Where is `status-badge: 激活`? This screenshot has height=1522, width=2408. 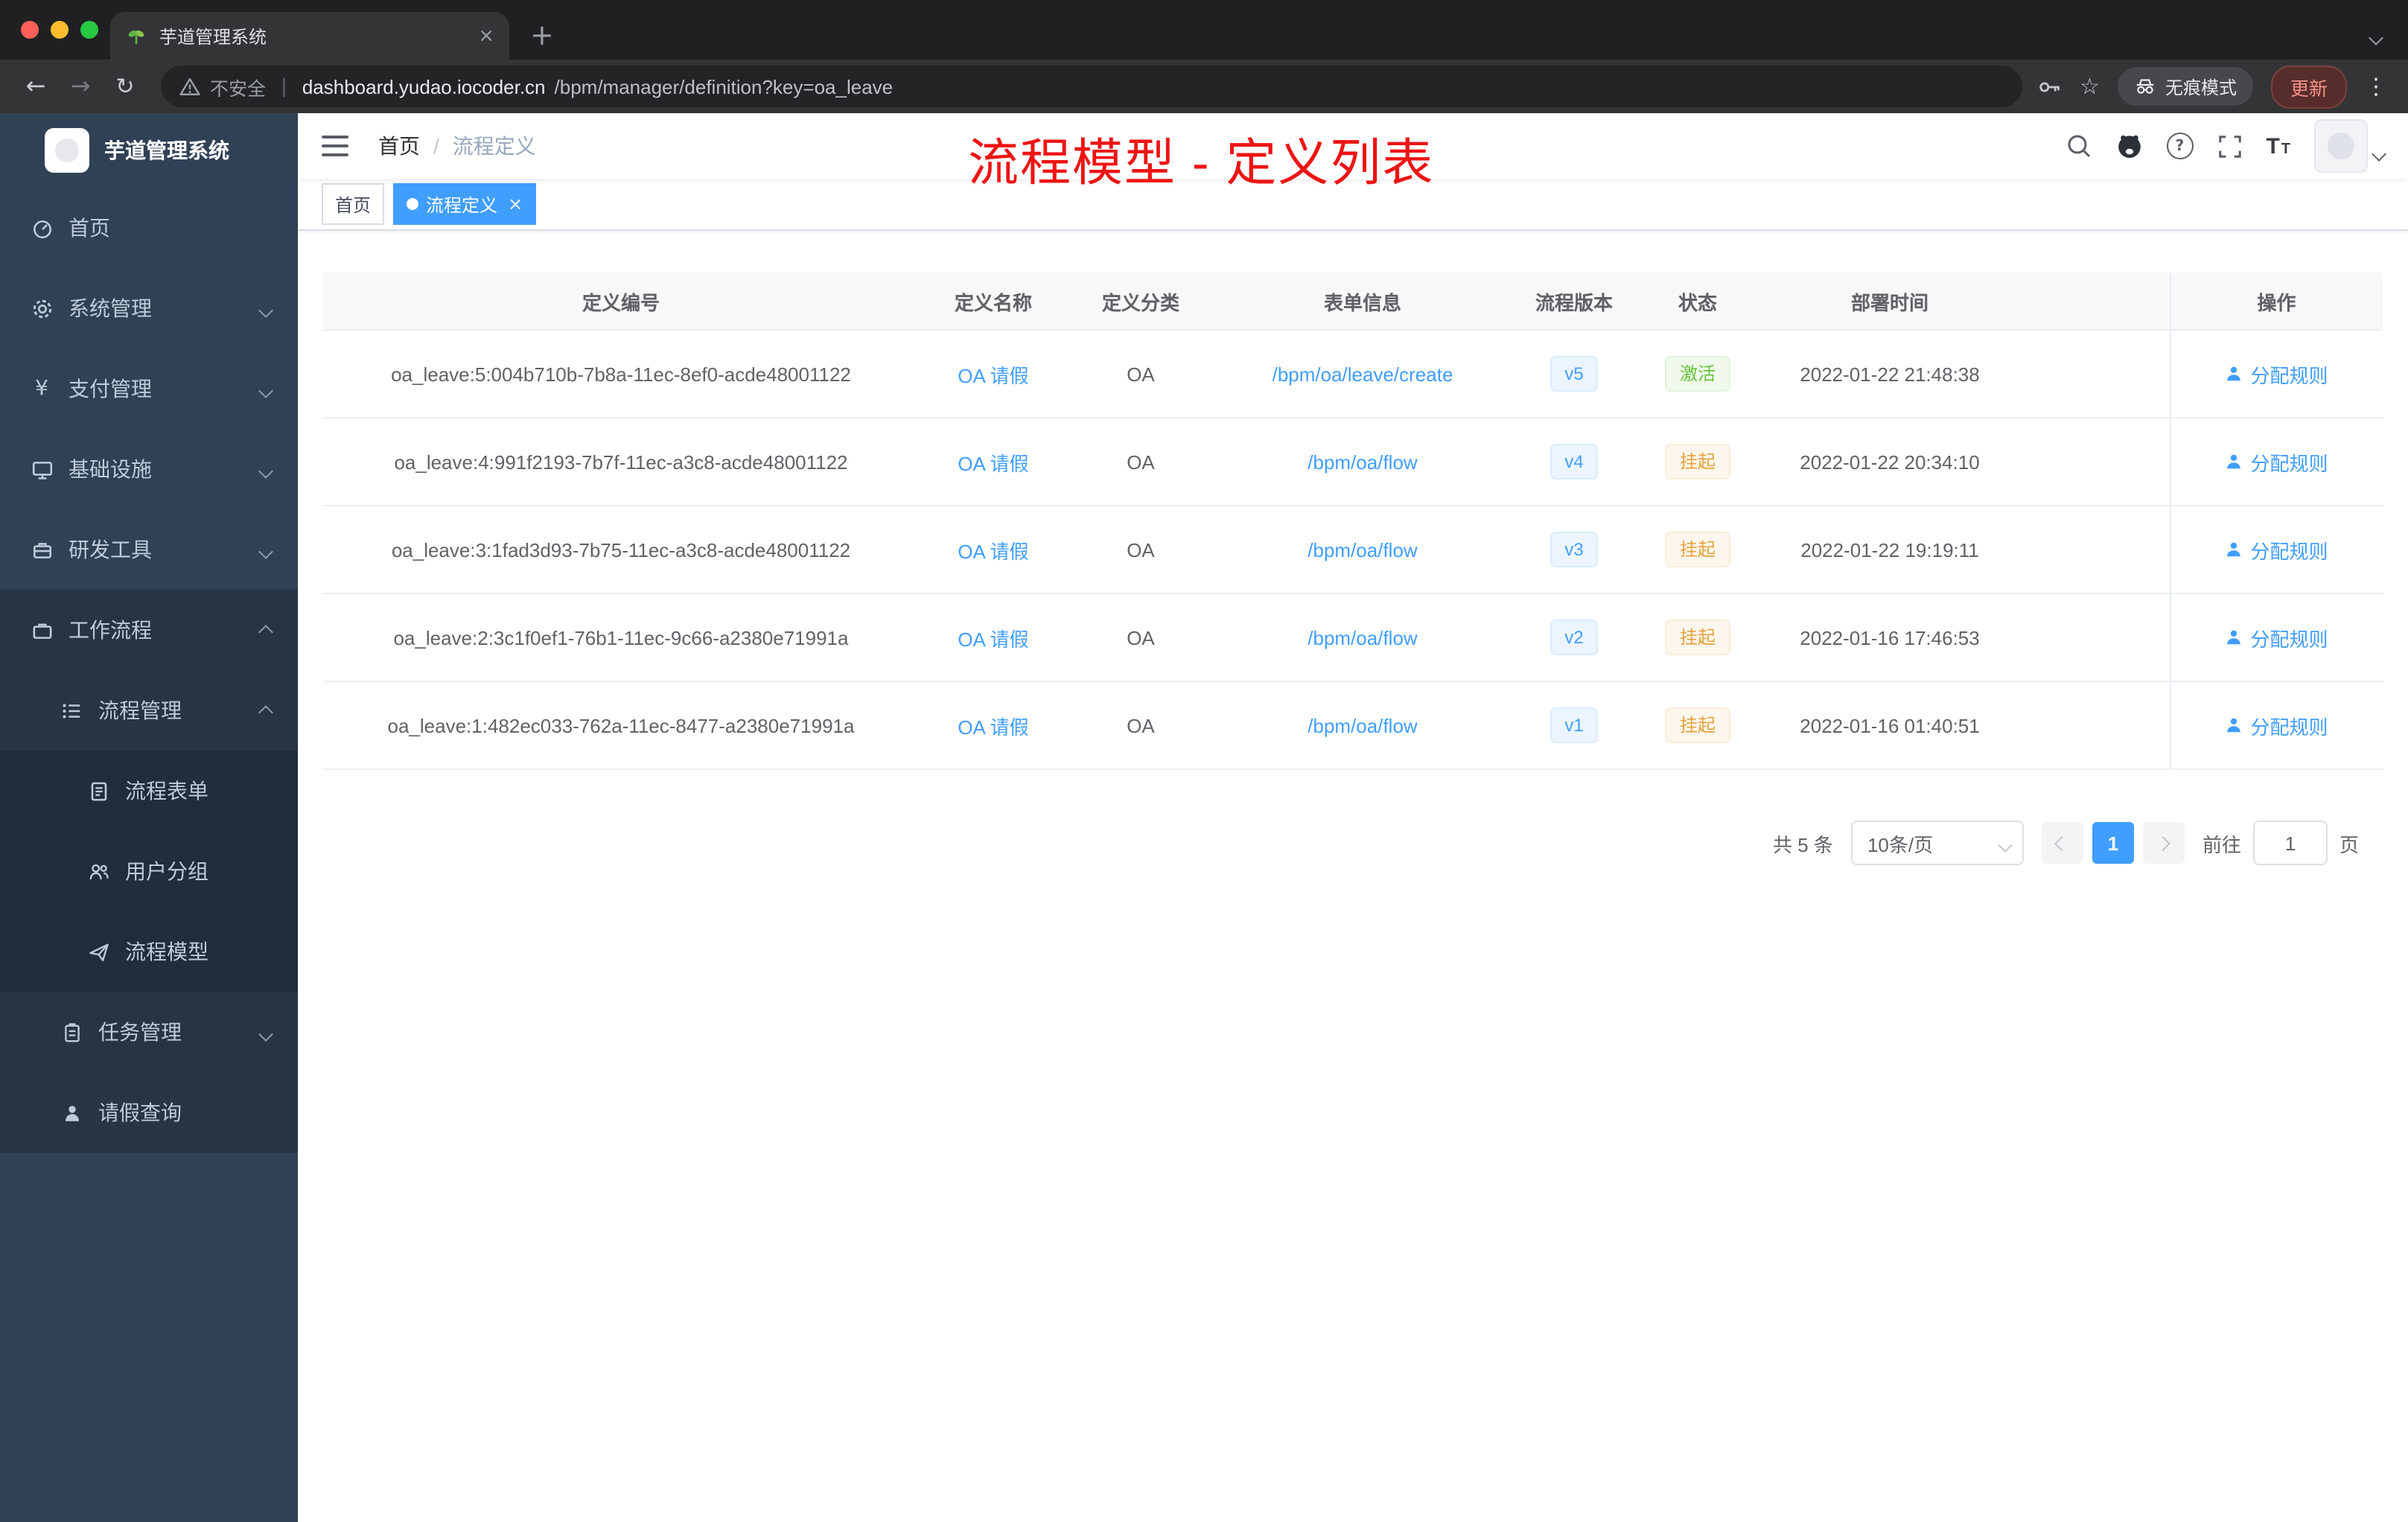
status-badge: 激活 is located at coordinates (1697, 374).